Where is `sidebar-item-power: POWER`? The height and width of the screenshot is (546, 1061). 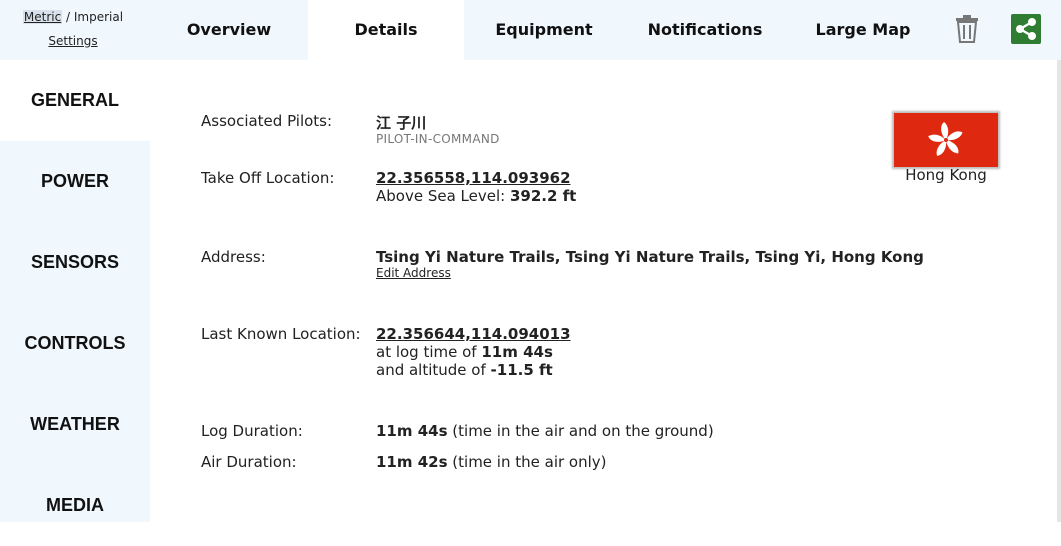
sidebar-item-power: POWER is located at coordinates (75, 181).